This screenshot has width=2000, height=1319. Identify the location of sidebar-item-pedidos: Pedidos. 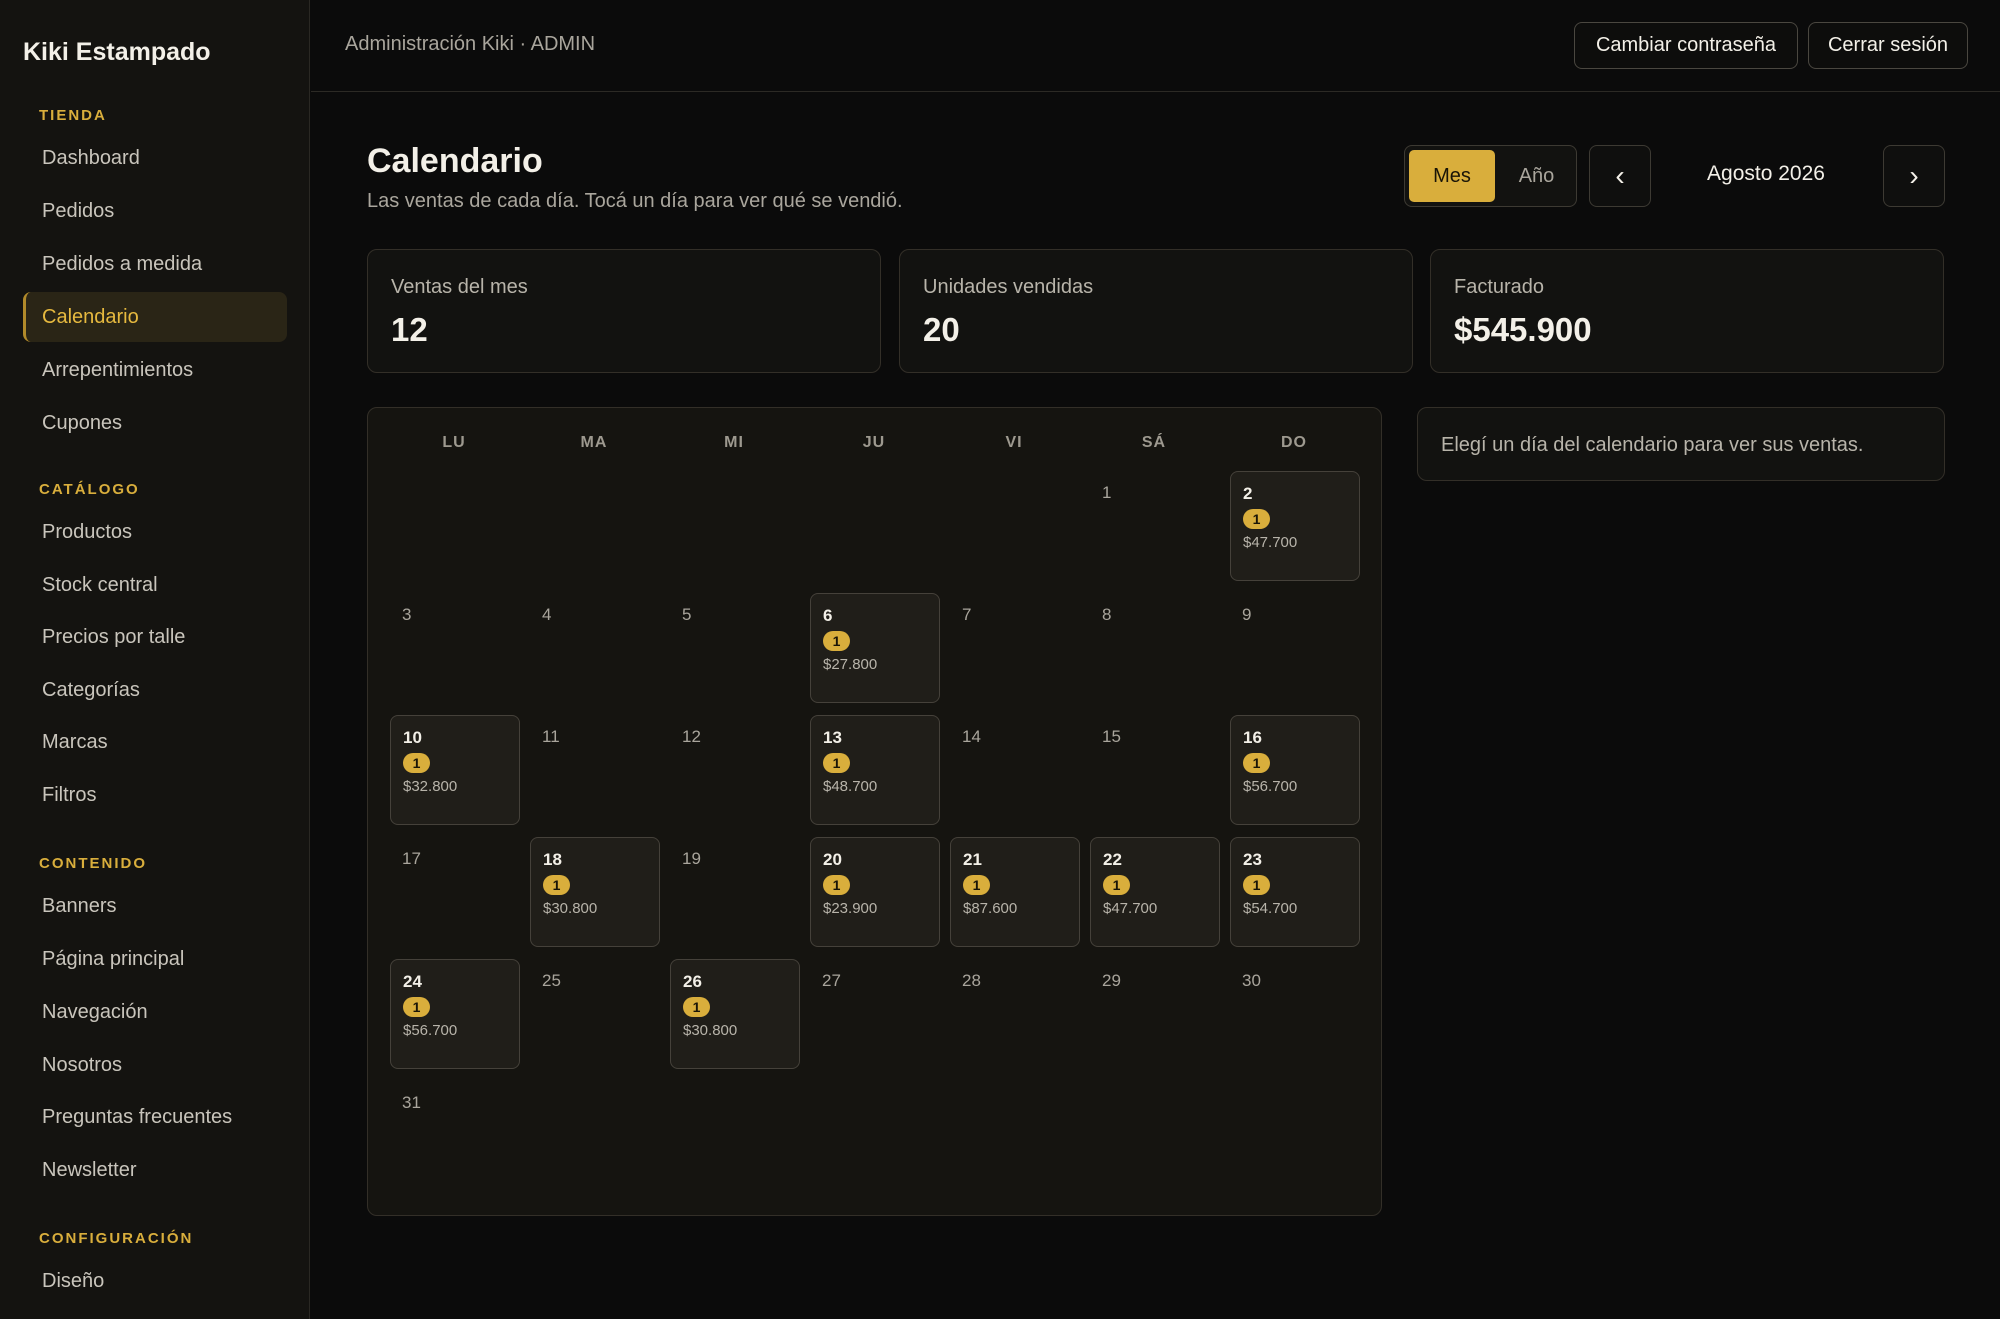
(155, 211).